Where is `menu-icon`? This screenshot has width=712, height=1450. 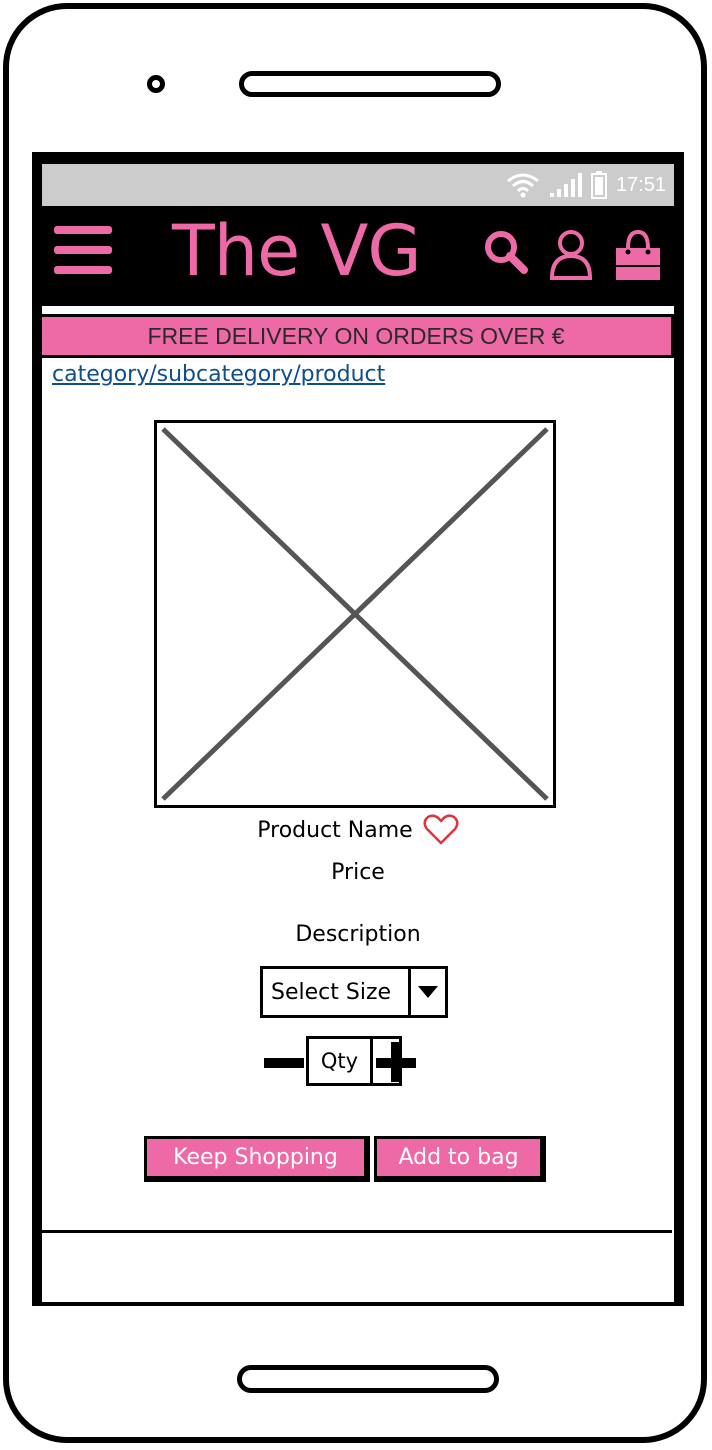
menu-icon is located at coordinates (83, 252).